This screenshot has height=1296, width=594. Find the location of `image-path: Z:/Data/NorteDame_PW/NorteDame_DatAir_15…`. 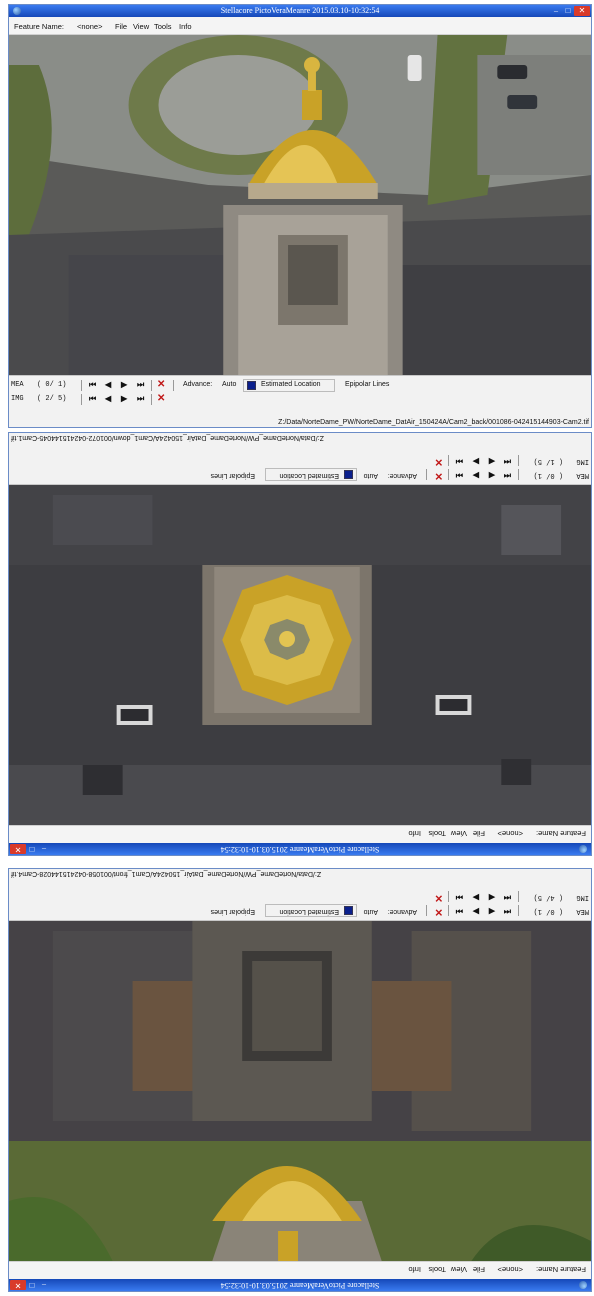

image-path: Z:/Data/NorteDame_PW/NorteDame_DatAir_15… is located at coordinates (433, 422).